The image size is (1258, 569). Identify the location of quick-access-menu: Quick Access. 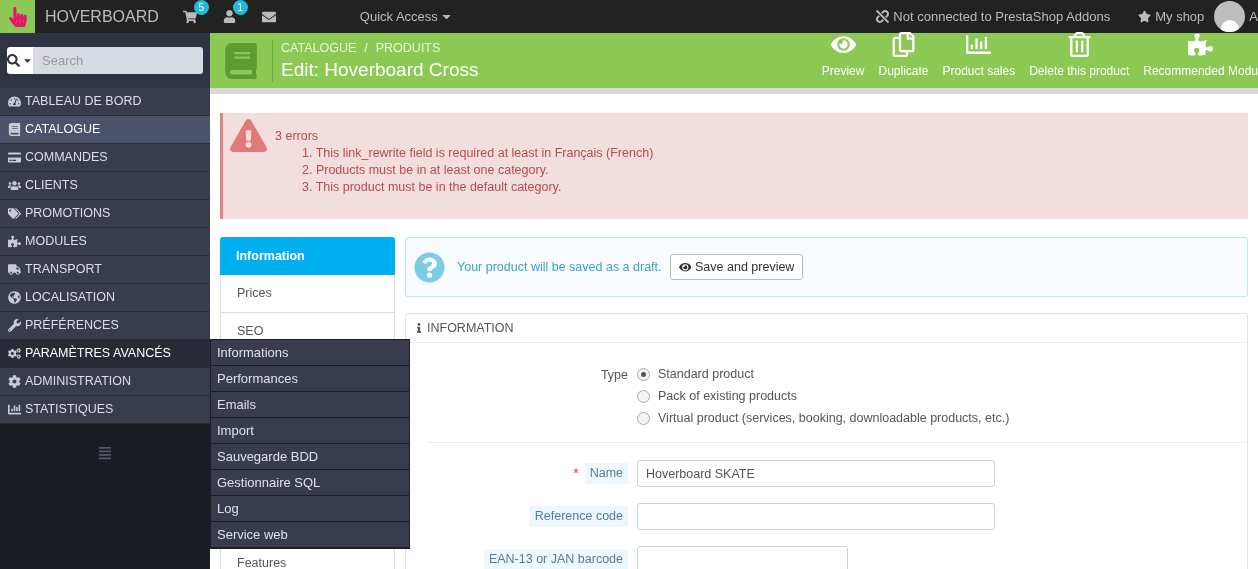
(406, 16).